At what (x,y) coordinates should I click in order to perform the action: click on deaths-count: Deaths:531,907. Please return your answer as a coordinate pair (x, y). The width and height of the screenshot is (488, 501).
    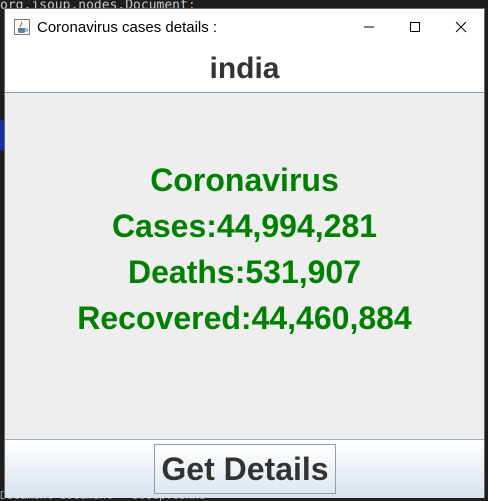
    Looking at the image, I should click on (244, 272).